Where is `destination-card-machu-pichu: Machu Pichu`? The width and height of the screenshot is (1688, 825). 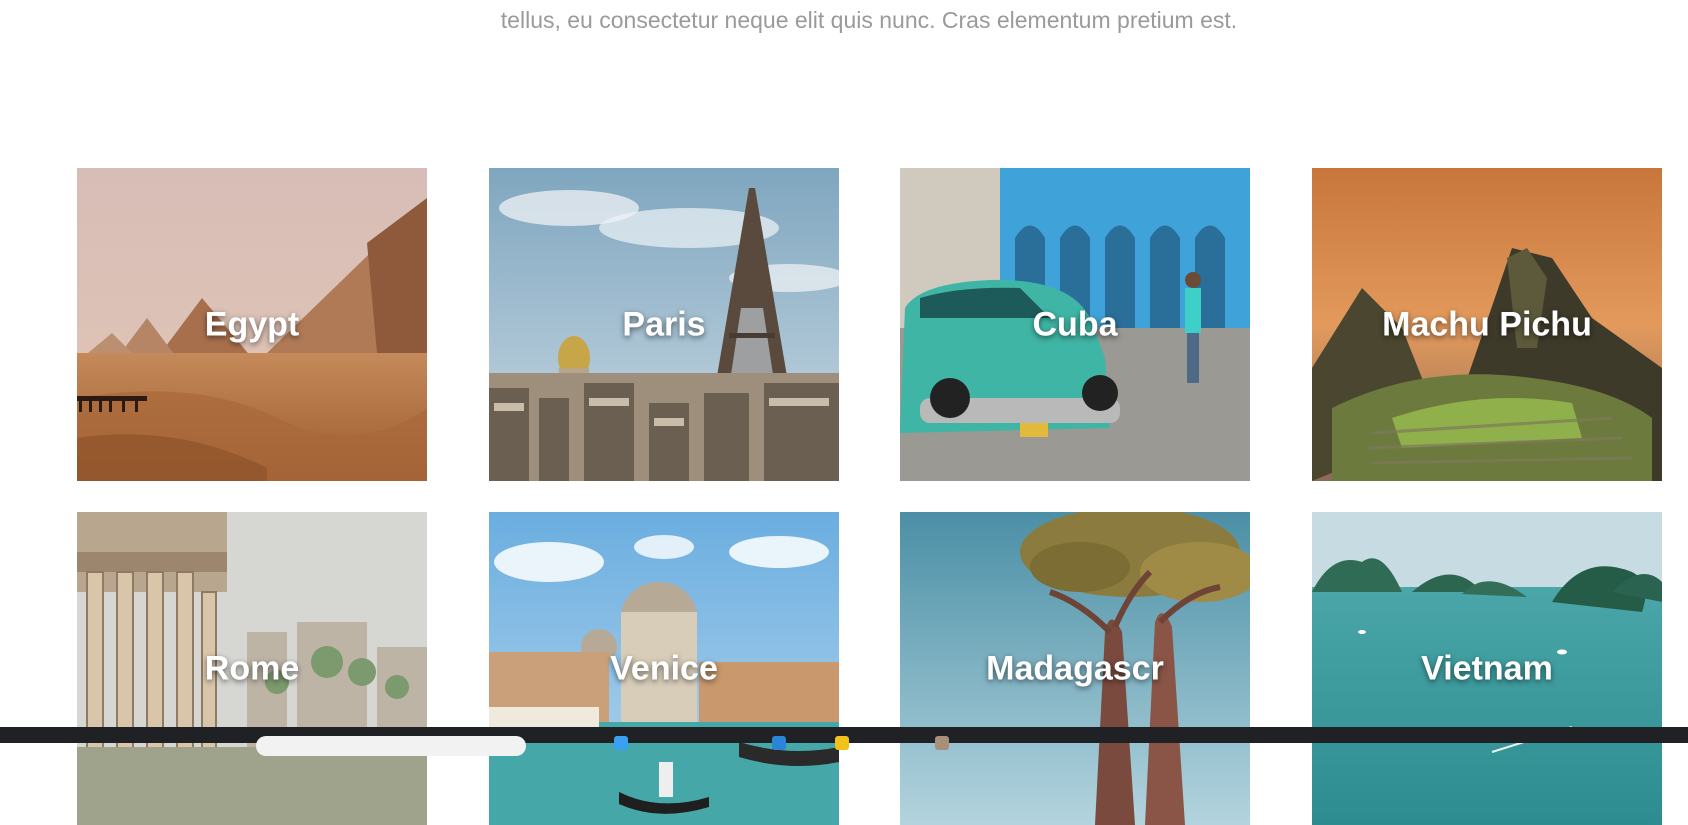 destination-card-machu-pichu: Machu Pichu is located at coordinates (1487, 324).